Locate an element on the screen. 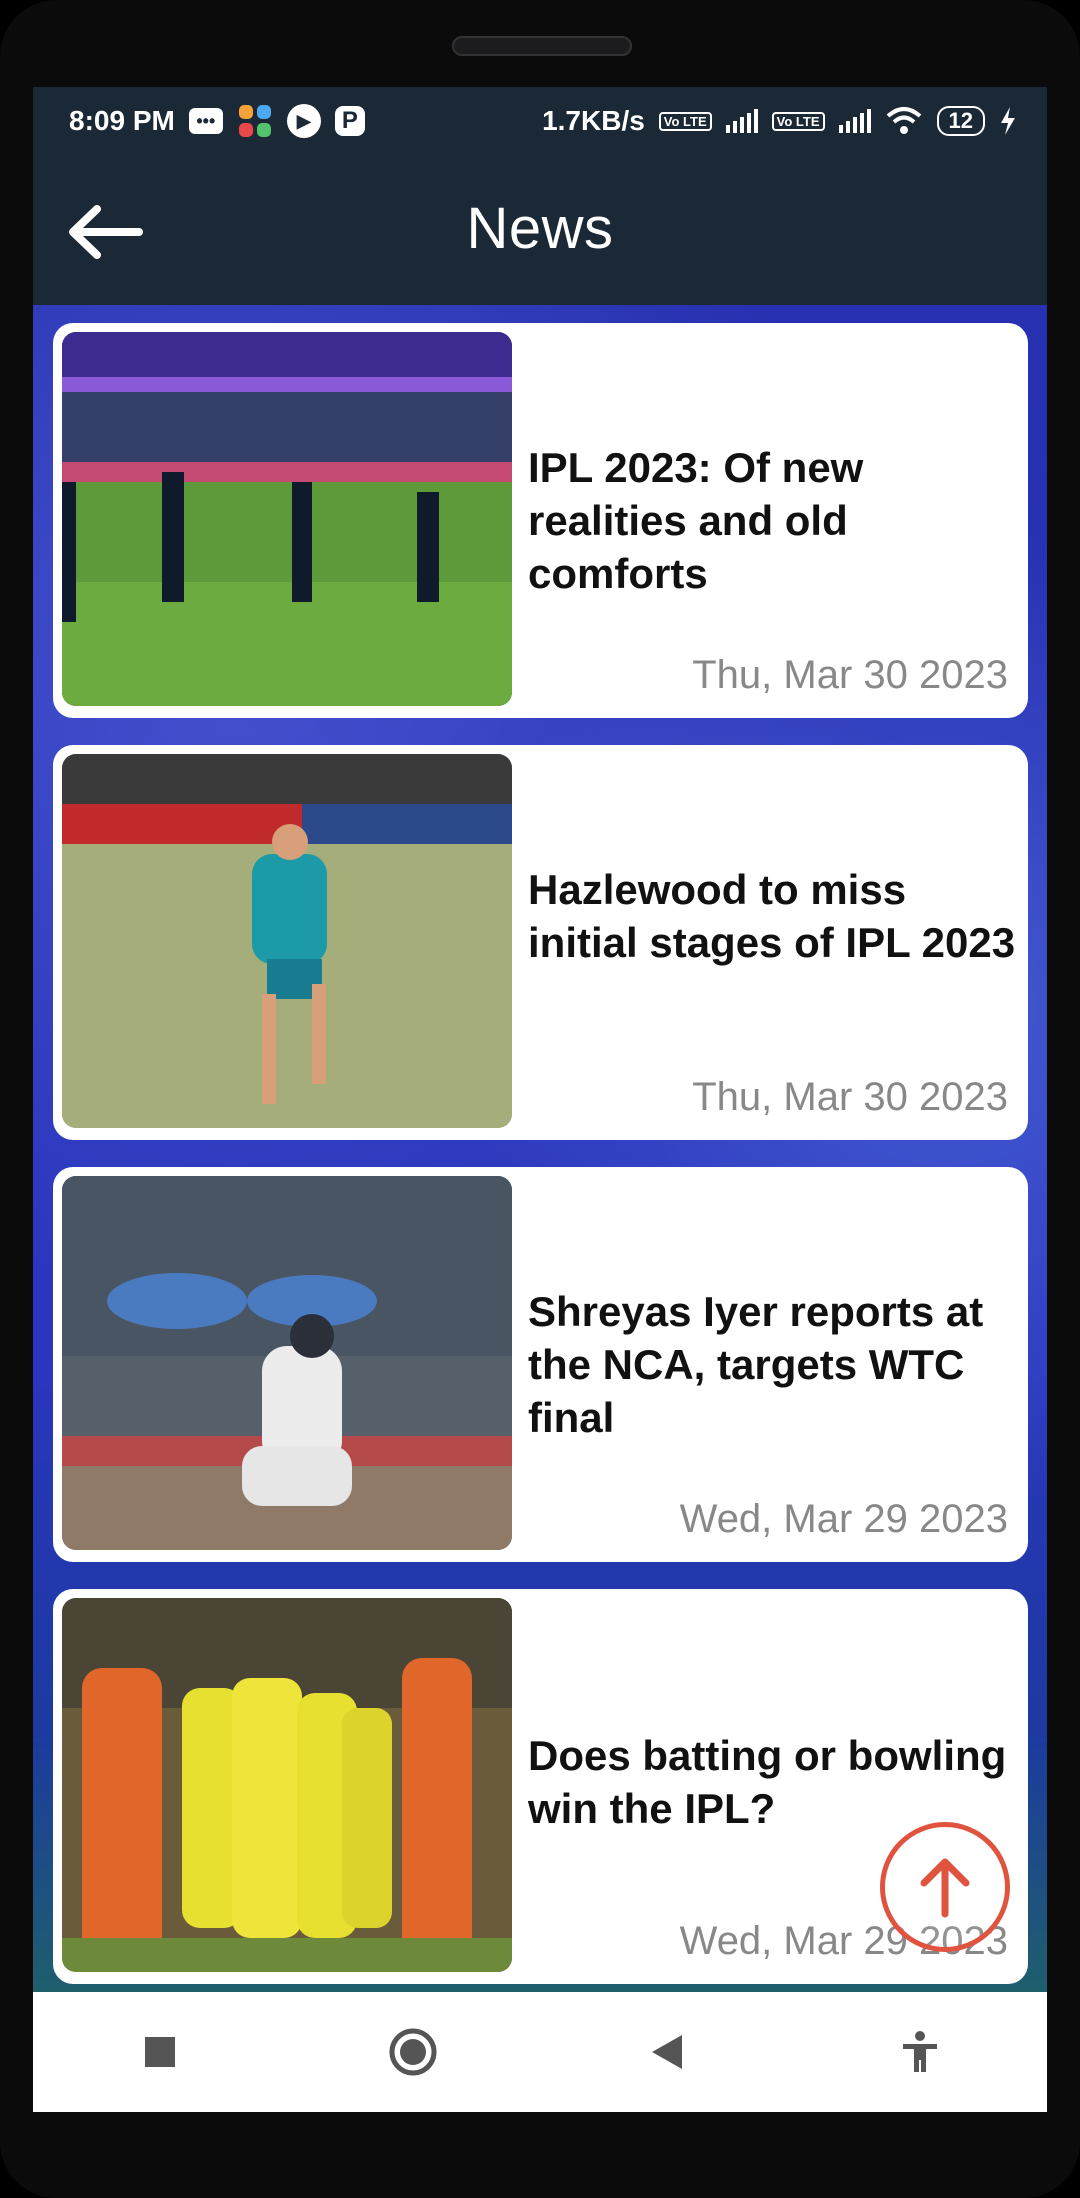 The width and height of the screenshot is (1080, 2198). news-title: Does batting or bowling win the IPL? is located at coordinates (767, 1782).